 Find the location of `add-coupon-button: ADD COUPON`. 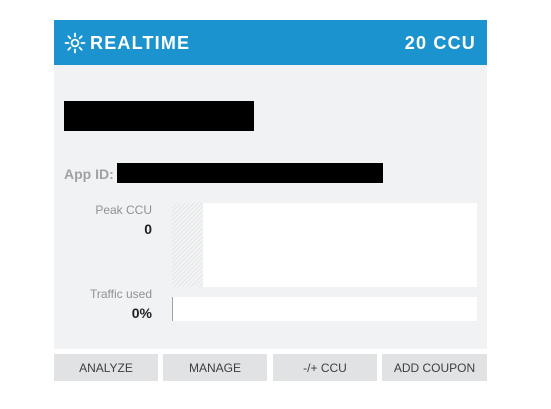

add-coupon-button: ADD COUPON is located at coordinates (434, 367).